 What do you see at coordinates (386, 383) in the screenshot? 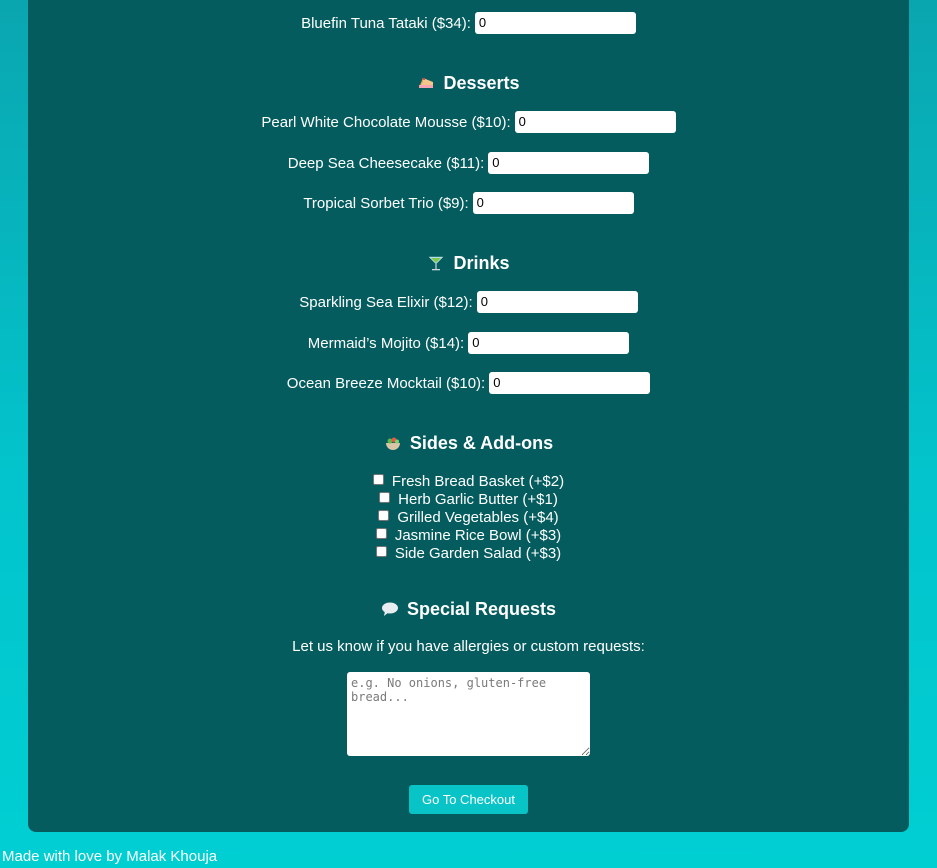
I see `menu-item-label: Ocean Breeze Mocktail ($10):` at bounding box center [386, 383].